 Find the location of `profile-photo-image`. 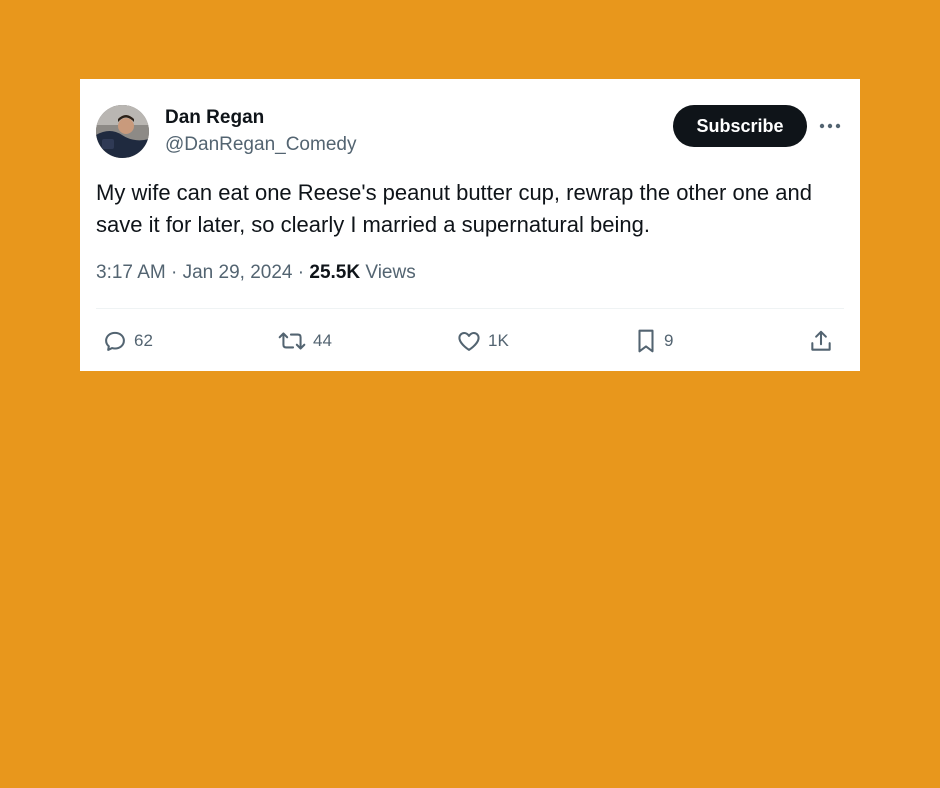

profile-photo-image is located at coordinates (122, 131).